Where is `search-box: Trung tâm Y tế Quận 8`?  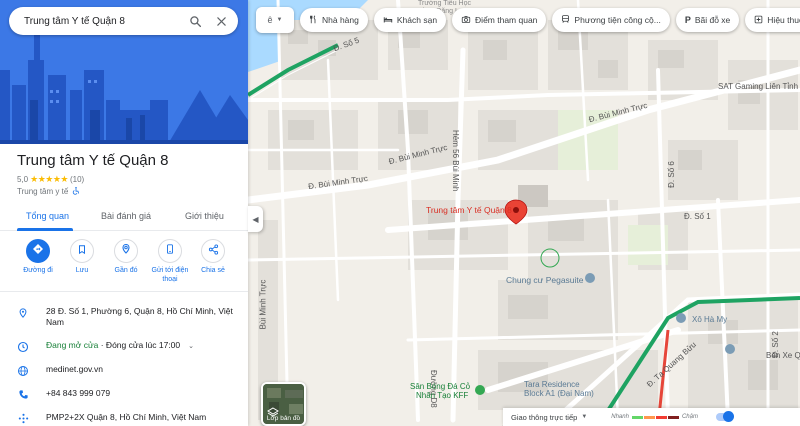
search-box: Trung tâm Y tế Quận 8 is located at coordinates (123, 21).